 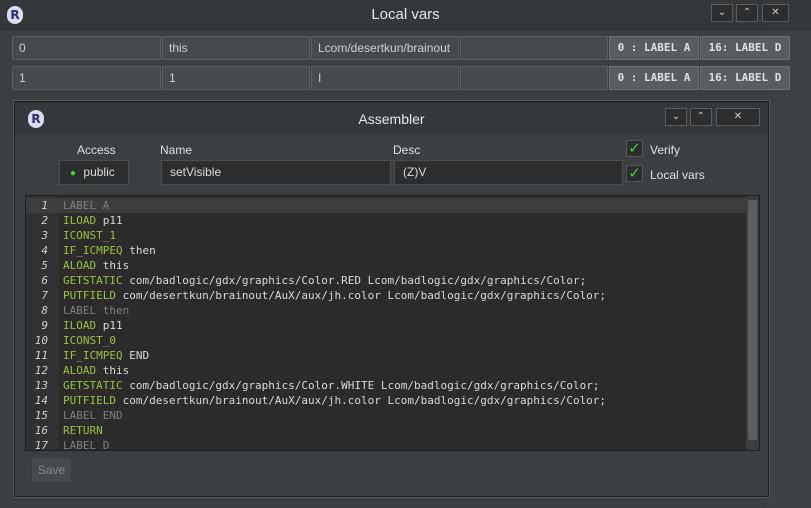 What do you see at coordinates (386, 205) in the screenshot?
I see `code-line: 1 LABEL A` at bounding box center [386, 205].